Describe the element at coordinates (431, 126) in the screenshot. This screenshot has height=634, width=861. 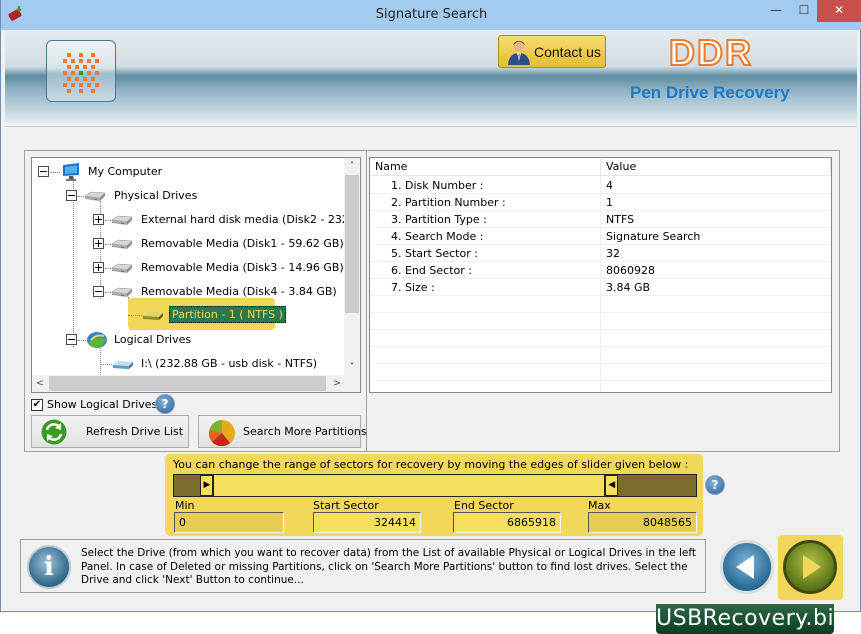
I see `header-divider` at that location.